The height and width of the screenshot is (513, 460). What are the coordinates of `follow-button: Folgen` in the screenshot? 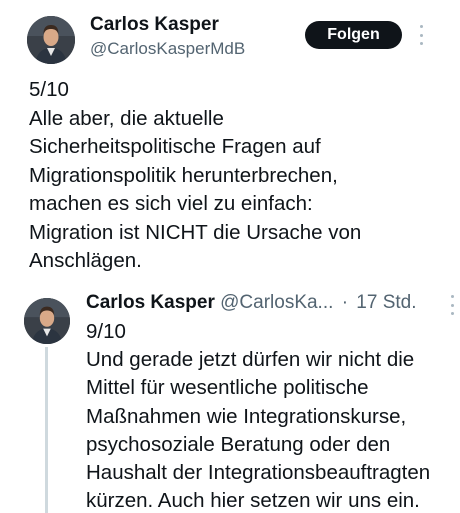 It's located at (353, 35).